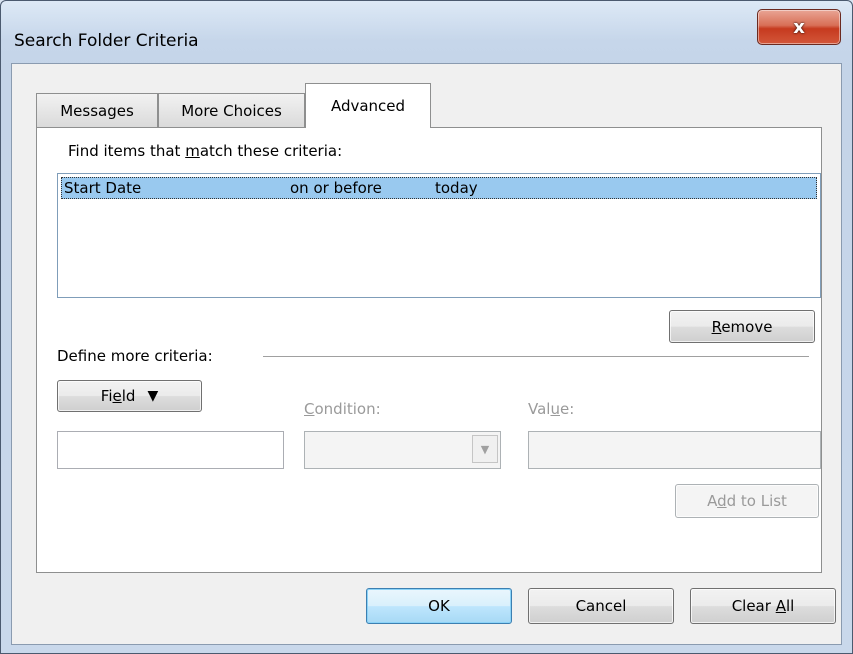 This screenshot has height=654, width=853. I want to click on criteria-value: today, so click(456, 188).